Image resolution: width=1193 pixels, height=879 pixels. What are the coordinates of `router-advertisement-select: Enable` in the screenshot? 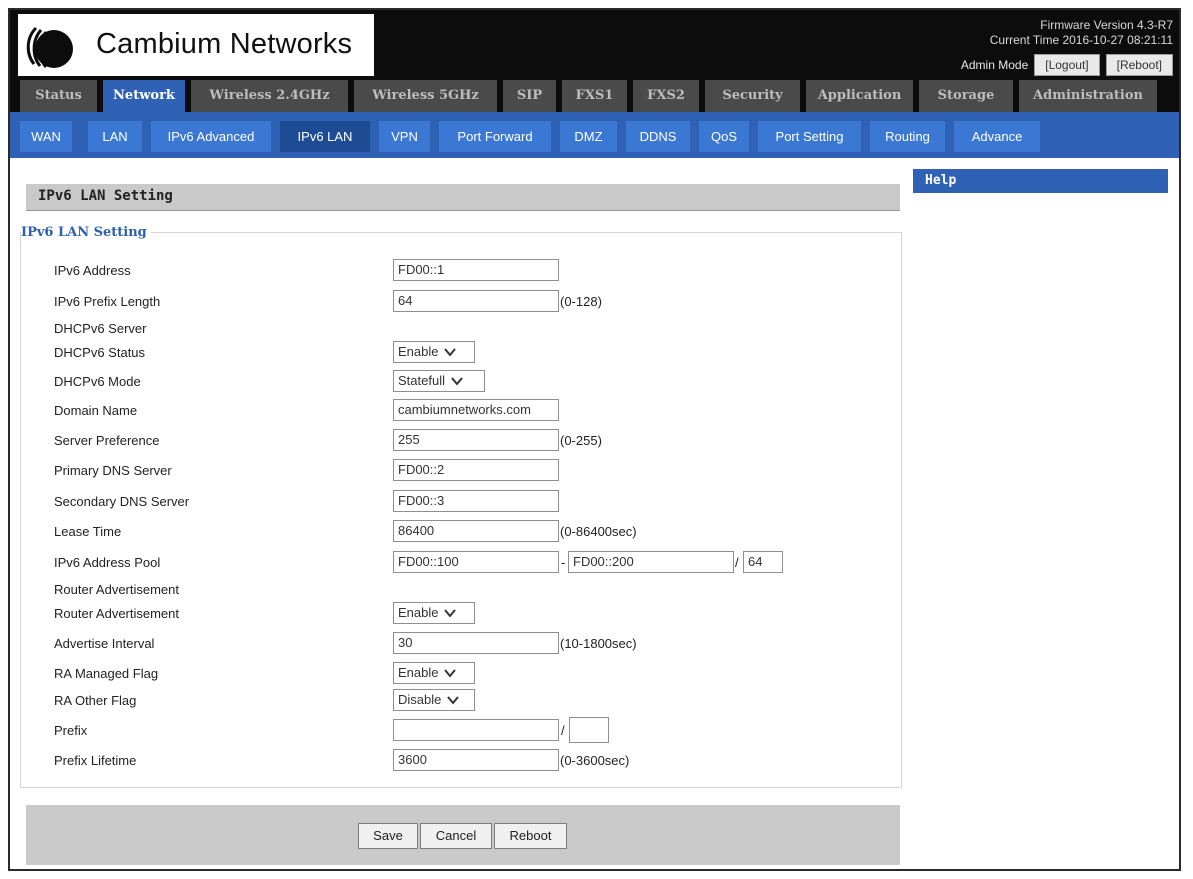 It's located at (434, 613).